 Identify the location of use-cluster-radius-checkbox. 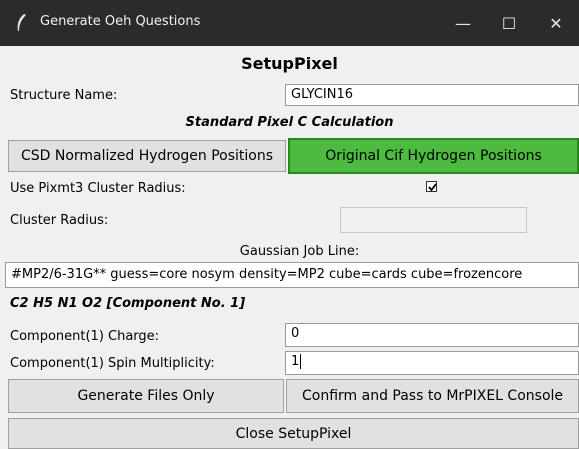
(431, 186).